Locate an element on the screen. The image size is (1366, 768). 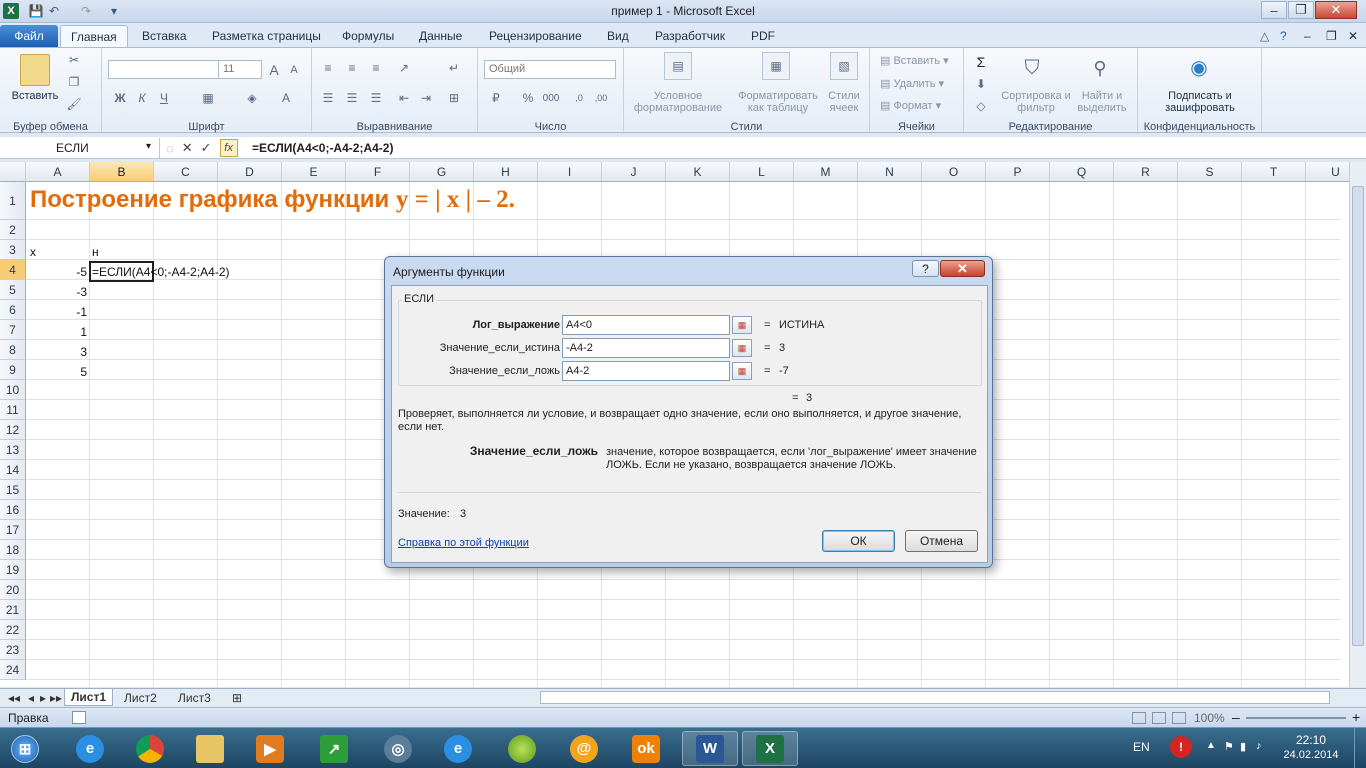
column-header-f: F is located at coordinates (378, 172).